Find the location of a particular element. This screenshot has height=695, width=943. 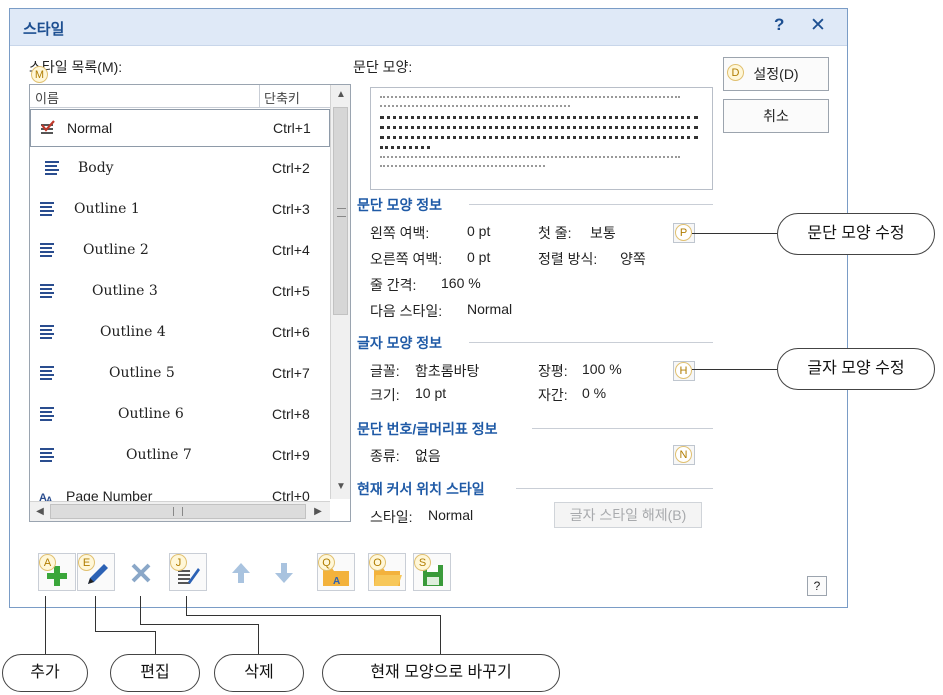

move-up-button is located at coordinates (242, 572).